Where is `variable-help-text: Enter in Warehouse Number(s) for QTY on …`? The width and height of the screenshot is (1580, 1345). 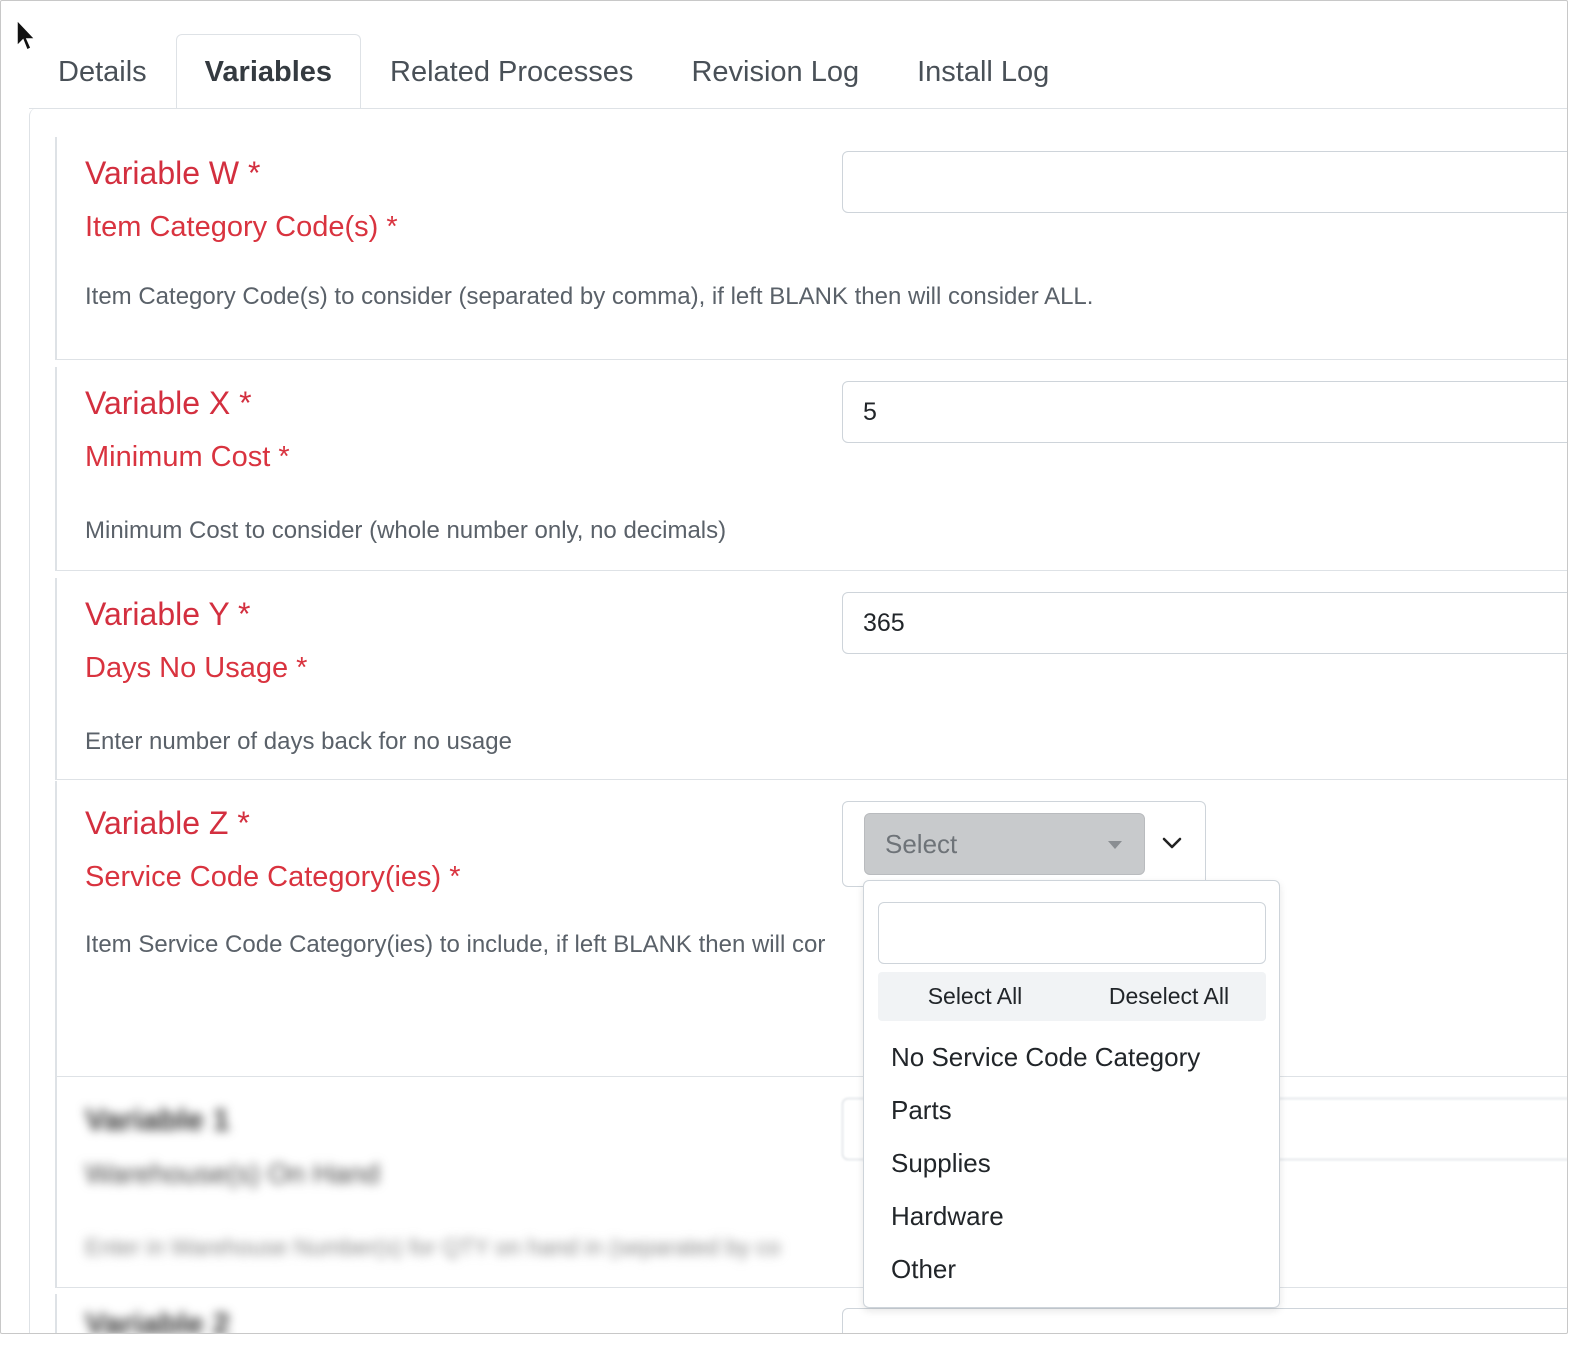 variable-help-text: Enter in Warehouse Number(s) for QTY on … is located at coordinates (433, 1247).